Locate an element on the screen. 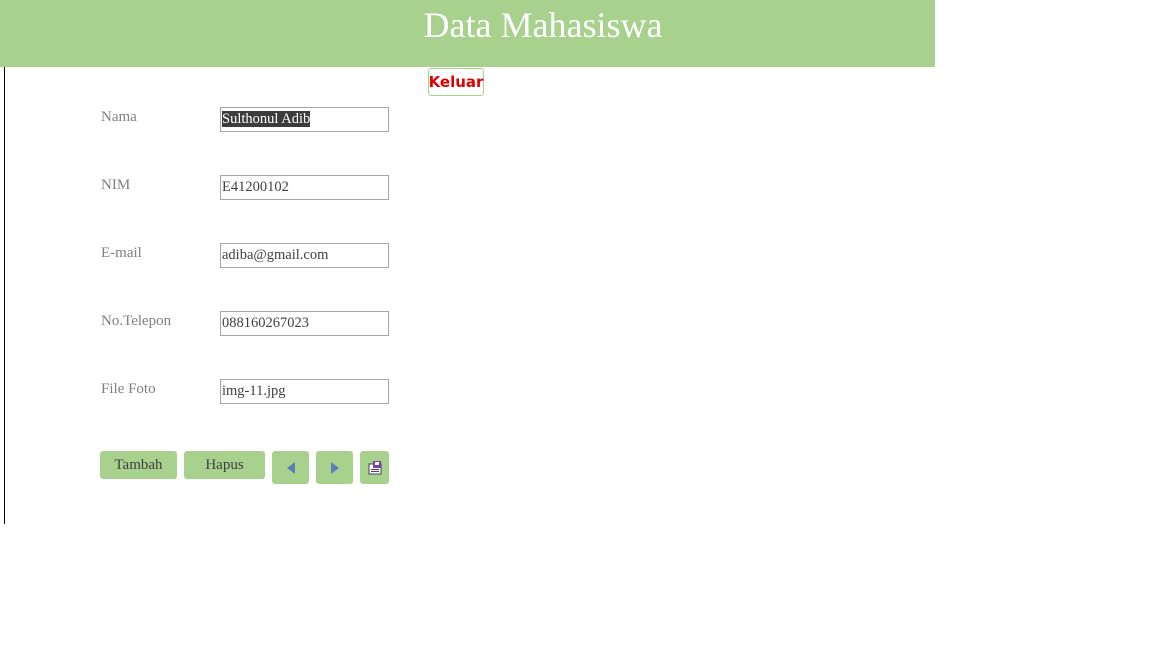 The image size is (1152, 648). add-button: Tambah is located at coordinates (138, 465).